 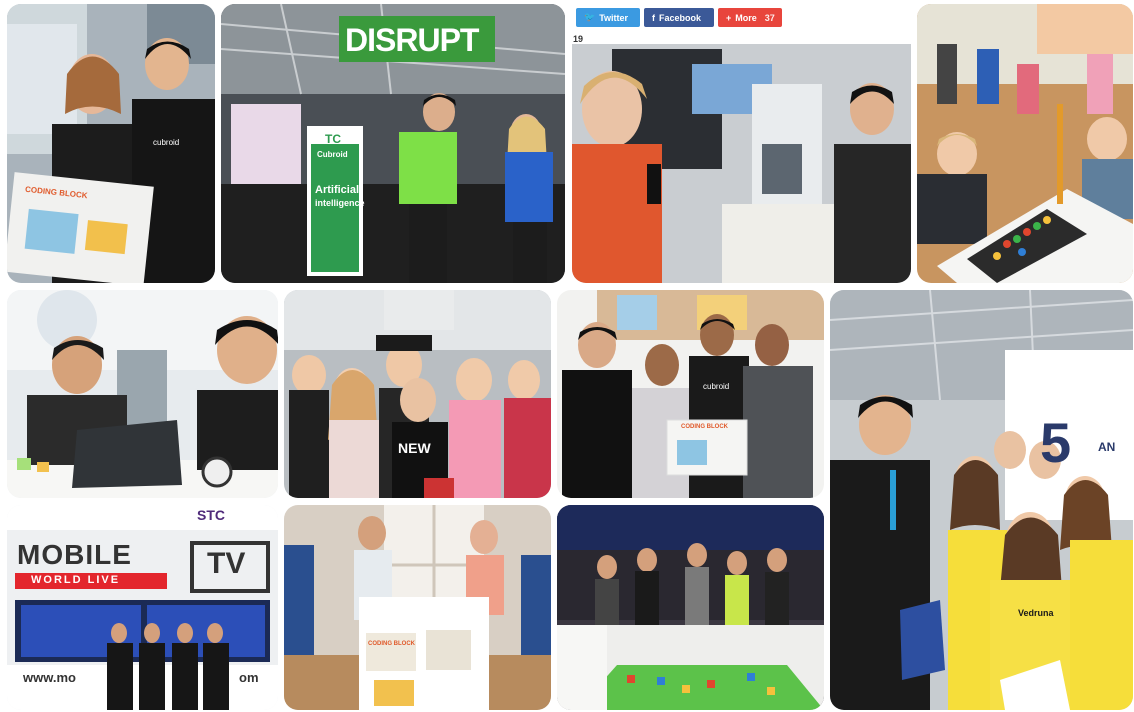 What do you see at coordinates (249, 677) in the screenshot?
I see `url-suffix: om` at bounding box center [249, 677].